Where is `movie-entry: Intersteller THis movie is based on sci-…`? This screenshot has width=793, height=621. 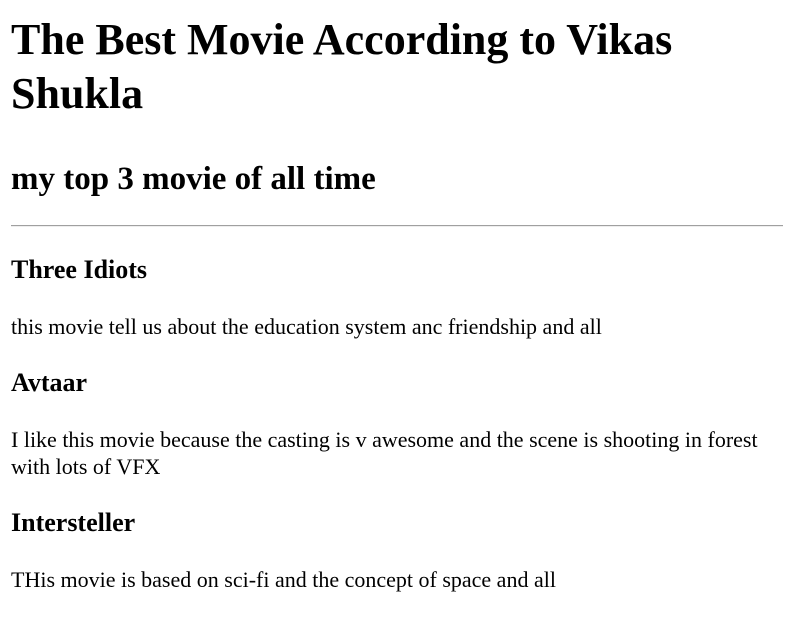 movie-entry: Intersteller THis movie is based on sci-… is located at coordinates (397, 550).